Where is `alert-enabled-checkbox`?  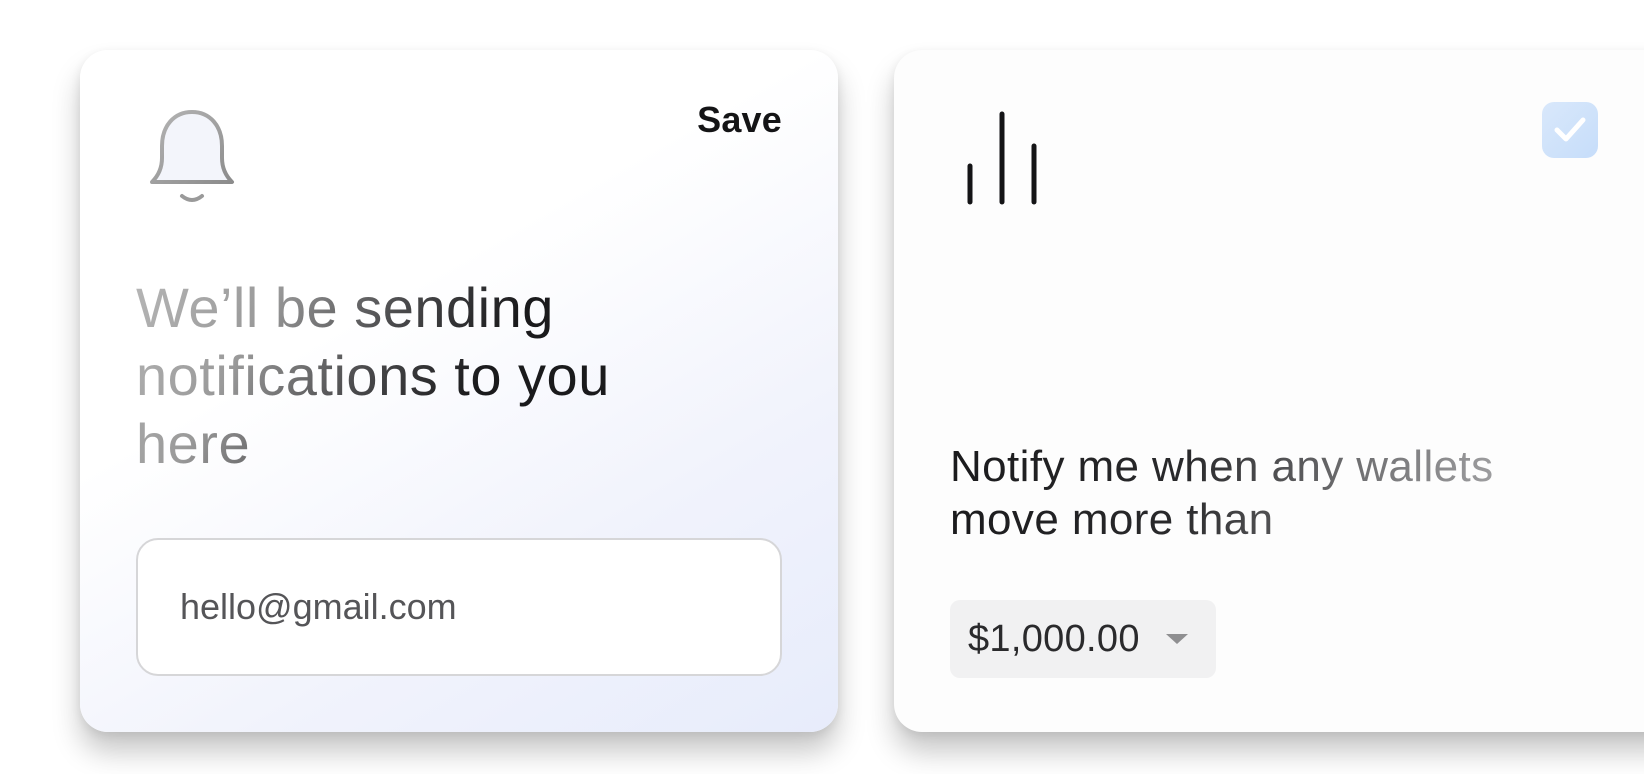
alert-enabled-checkbox is located at coordinates (1570, 130).